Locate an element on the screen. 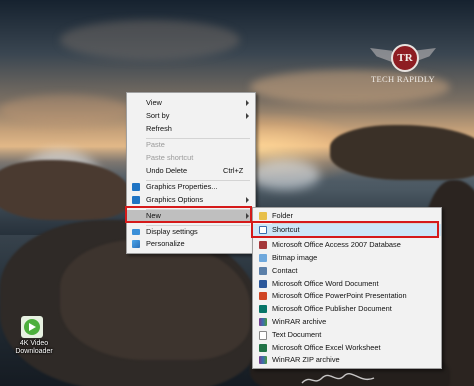 This screenshot has height=386, width=474. new-item-powerpoint: Microsoft Office PowerPoint Presentation is located at coordinates (347, 296).